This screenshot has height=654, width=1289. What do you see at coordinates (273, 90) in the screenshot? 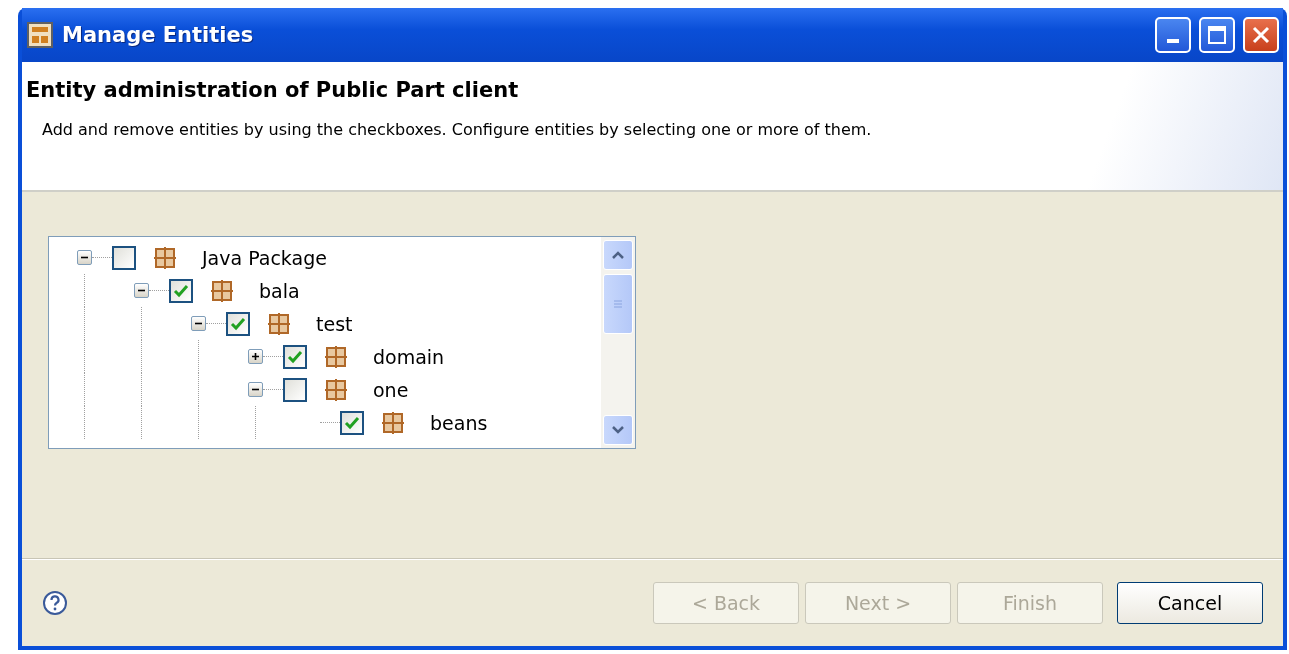
I see `page-title: Entity administration of Public Part client` at bounding box center [273, 90].